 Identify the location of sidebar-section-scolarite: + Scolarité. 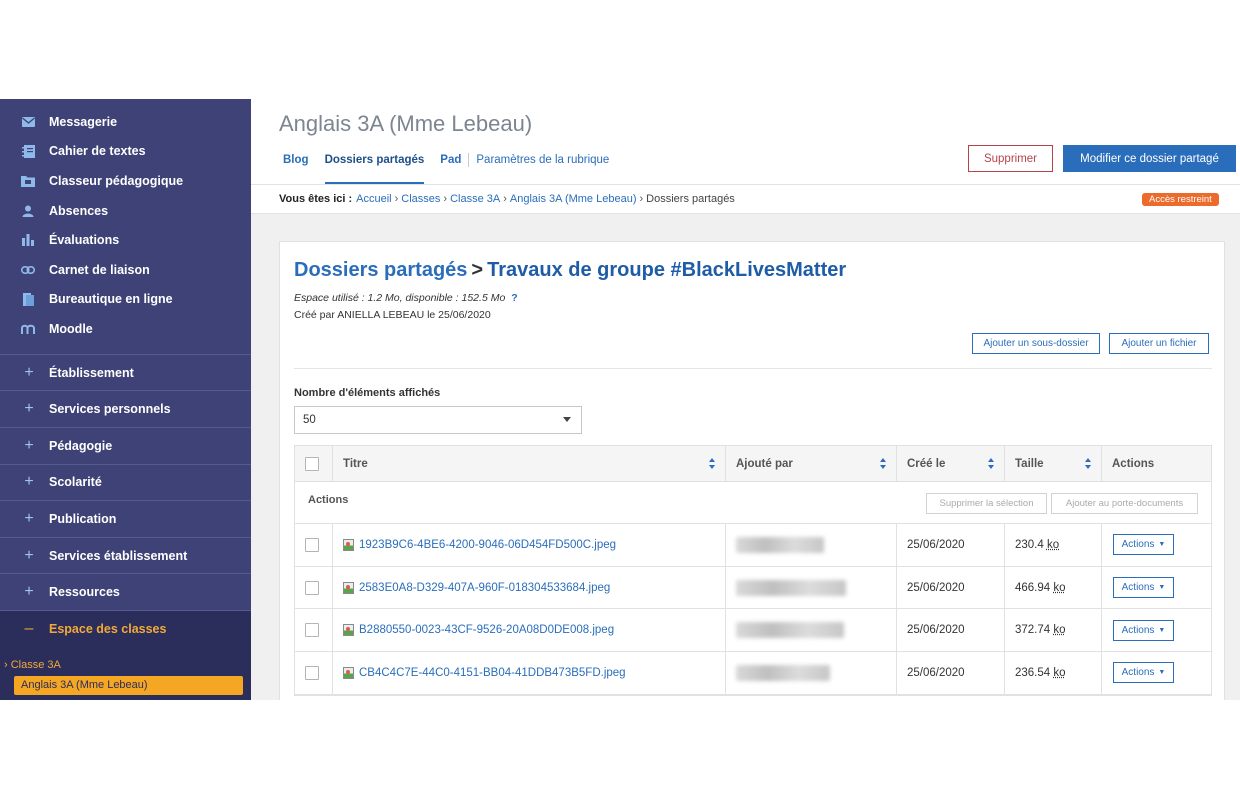
(125, 483).